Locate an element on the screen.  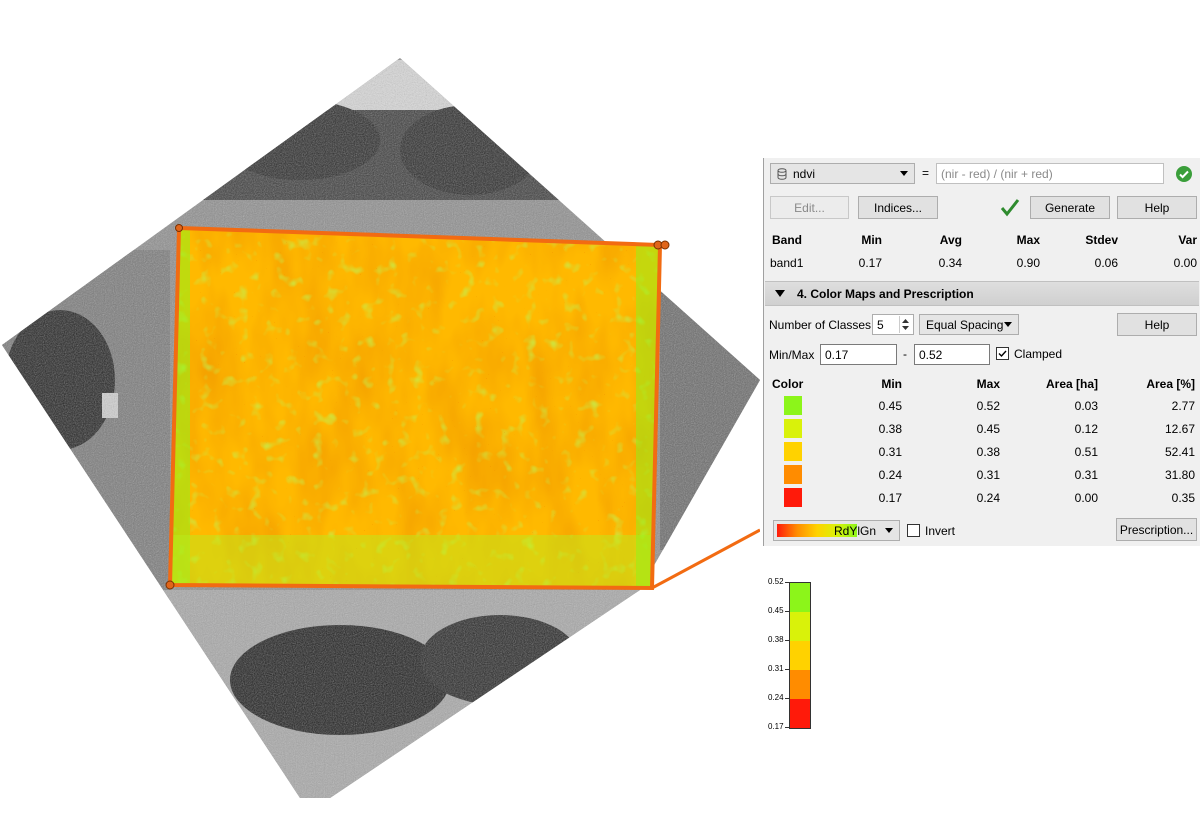
class-cell-max: 0.31 is located at coordinates (988, 475).